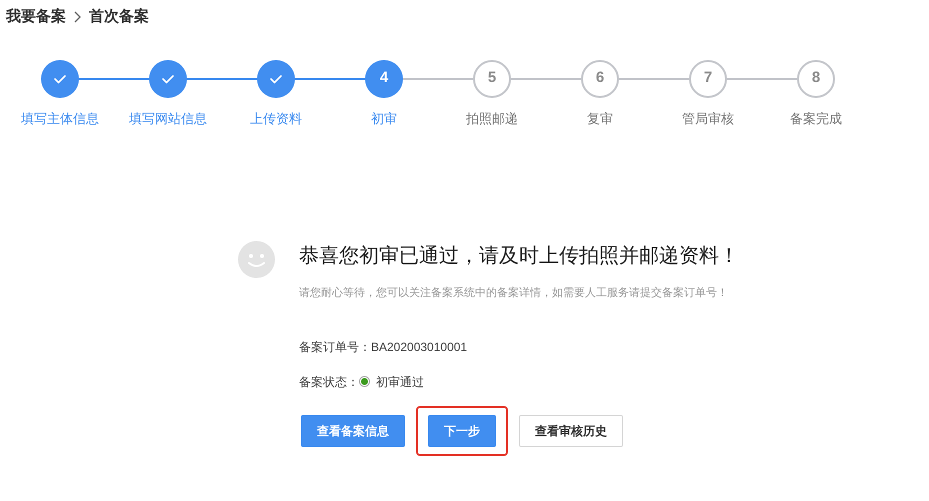  What do you see at coordinates (419, 347) in the screenshot?
I see `order-number: BA202003010001` at bounding box center [419, 347].